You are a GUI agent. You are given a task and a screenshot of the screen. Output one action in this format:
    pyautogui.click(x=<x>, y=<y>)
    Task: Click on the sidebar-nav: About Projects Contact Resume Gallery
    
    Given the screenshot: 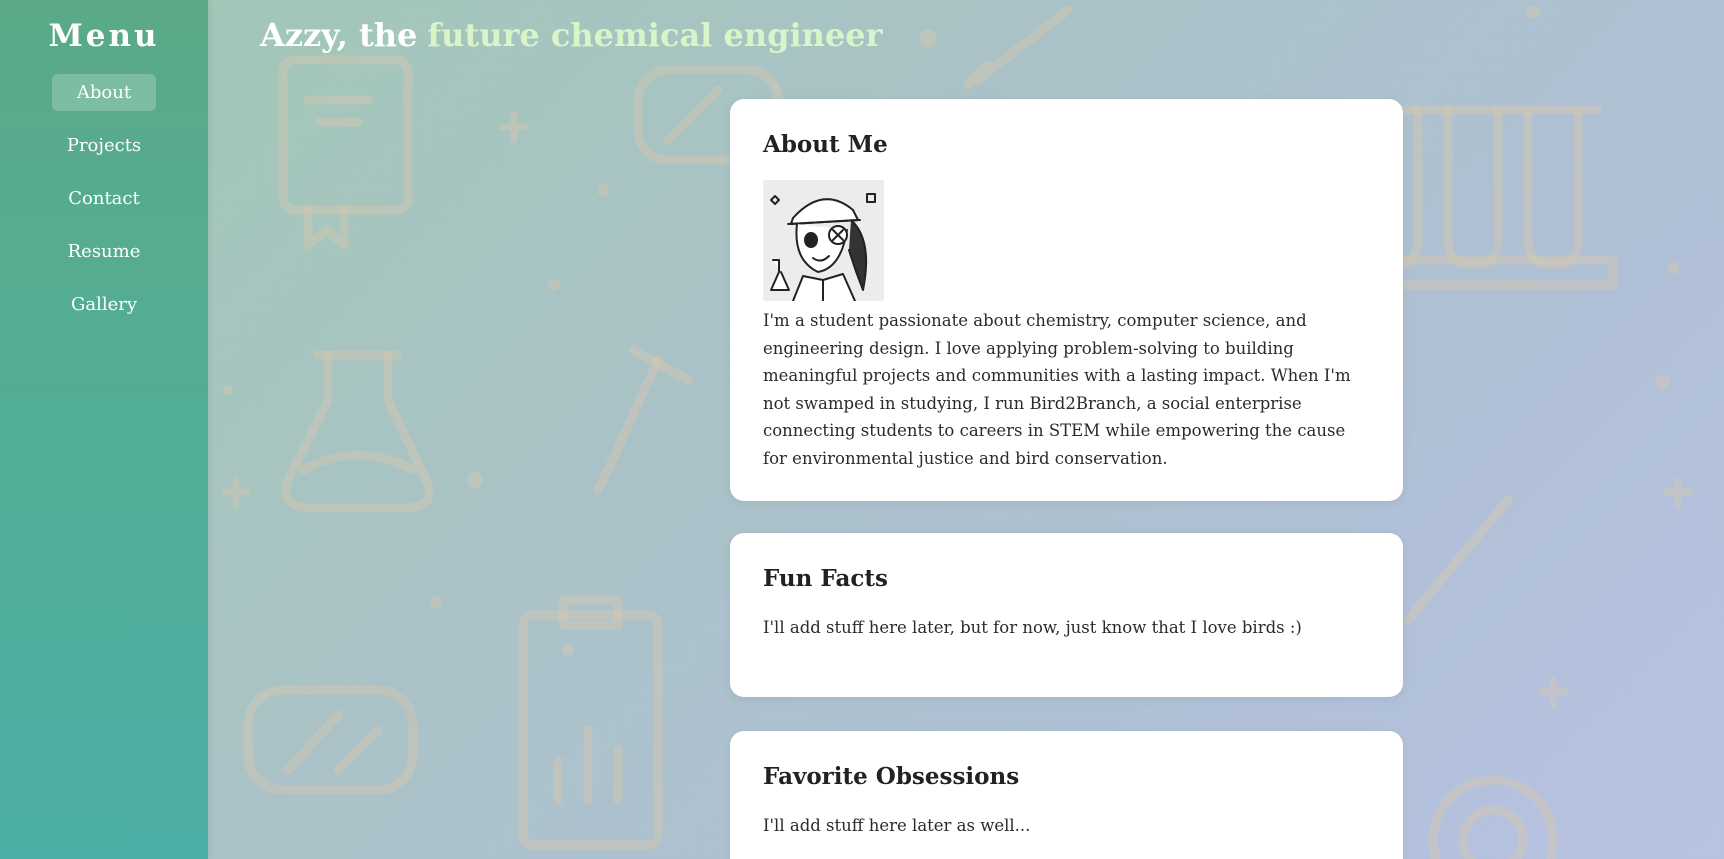 What is the action you would take?
    pyautogui.click(x=104, y=206)
    